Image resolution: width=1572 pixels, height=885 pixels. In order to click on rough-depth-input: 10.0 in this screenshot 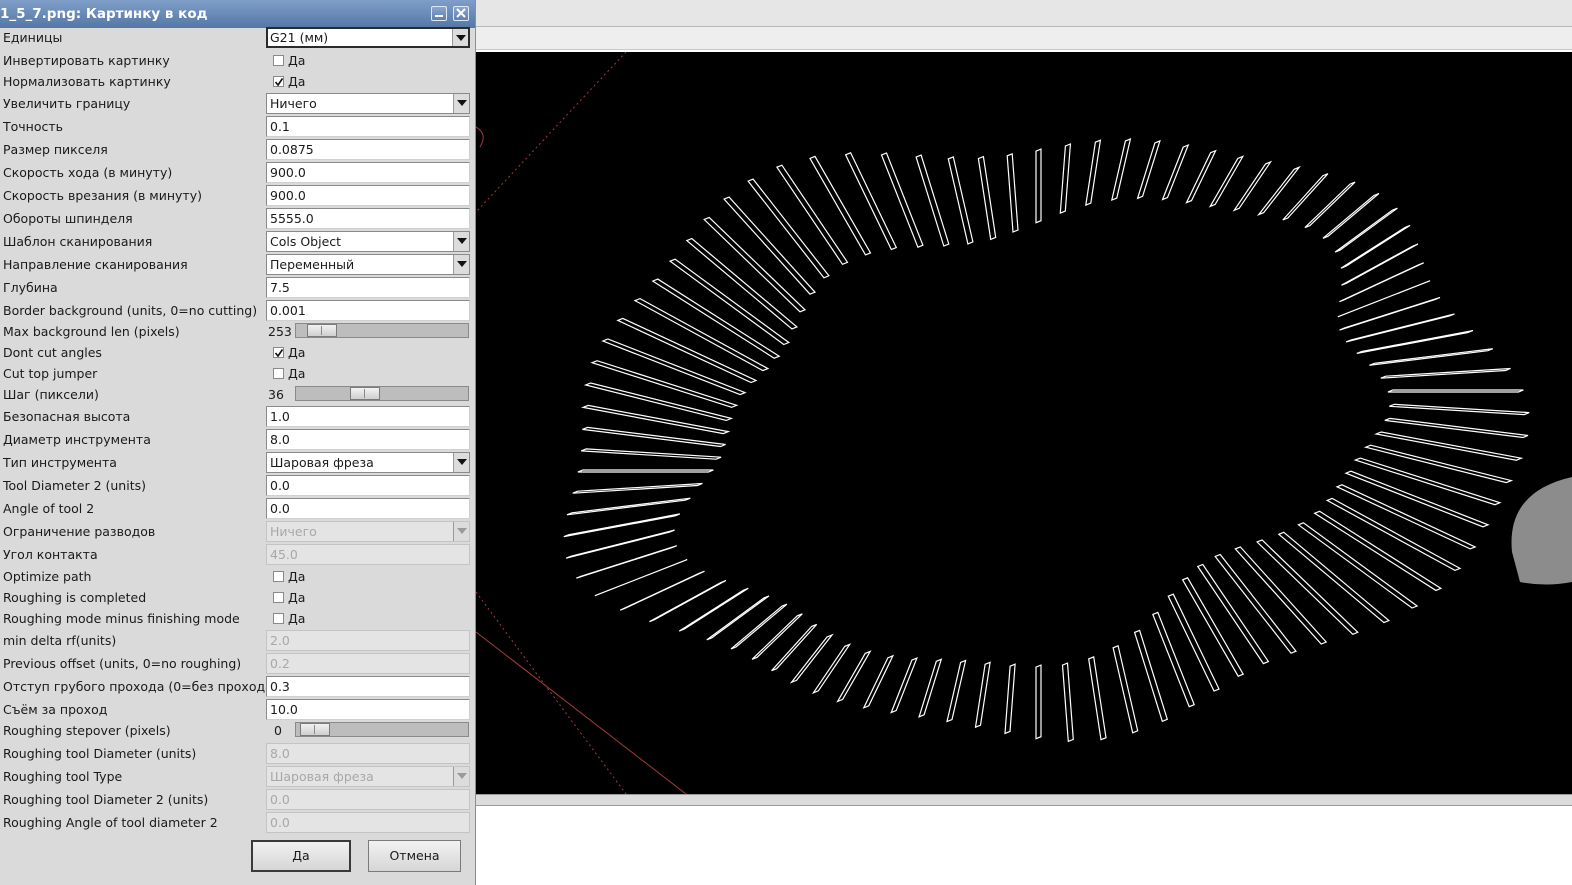, I will do `click(368, 709)`.